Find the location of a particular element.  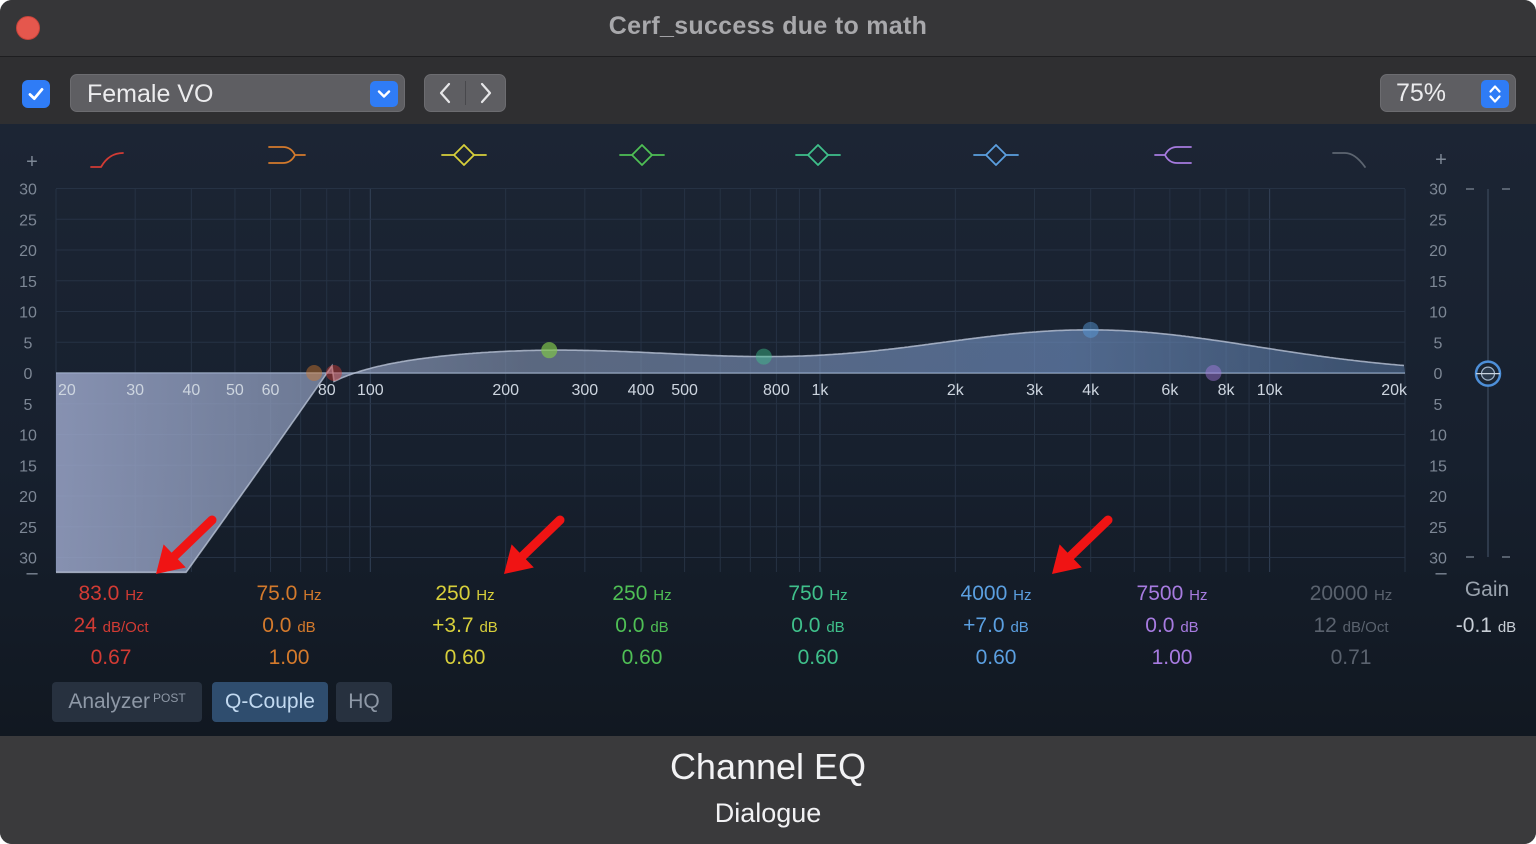

frequency-label: 6k is located at coordinates (1170, 390).